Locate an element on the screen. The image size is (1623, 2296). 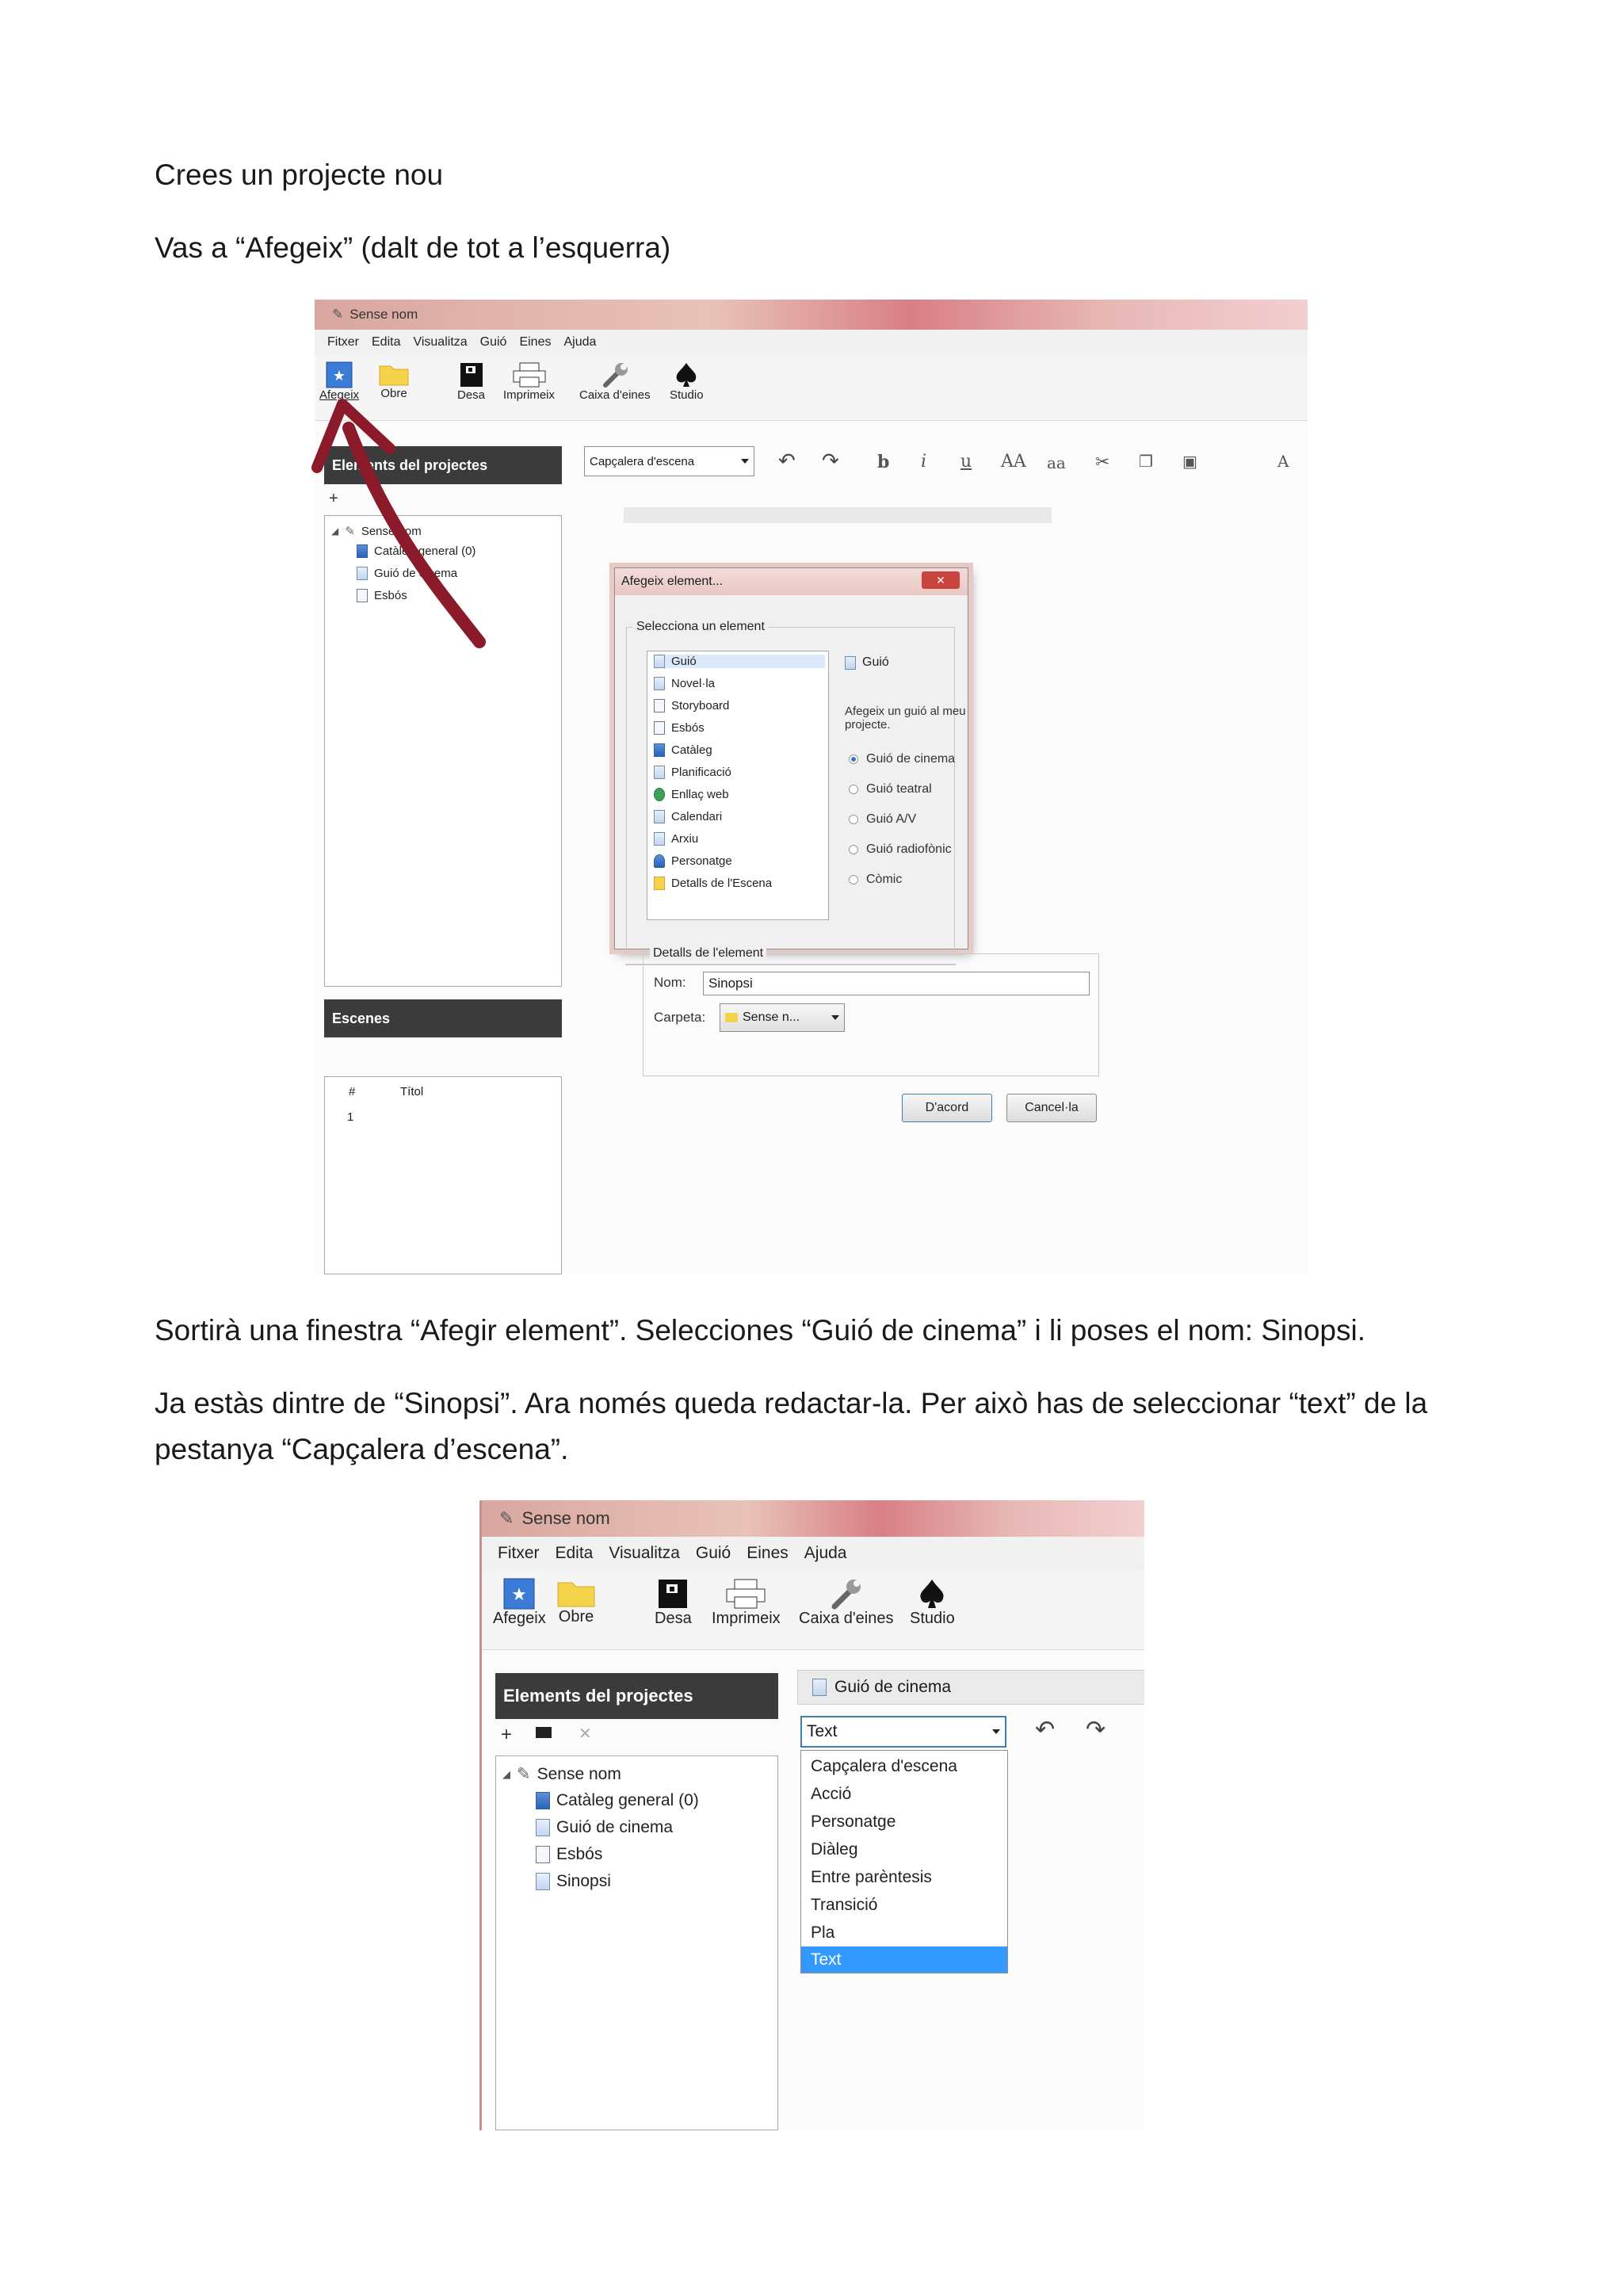
uppercase-button: AA is located at coordinates (1014, 462).